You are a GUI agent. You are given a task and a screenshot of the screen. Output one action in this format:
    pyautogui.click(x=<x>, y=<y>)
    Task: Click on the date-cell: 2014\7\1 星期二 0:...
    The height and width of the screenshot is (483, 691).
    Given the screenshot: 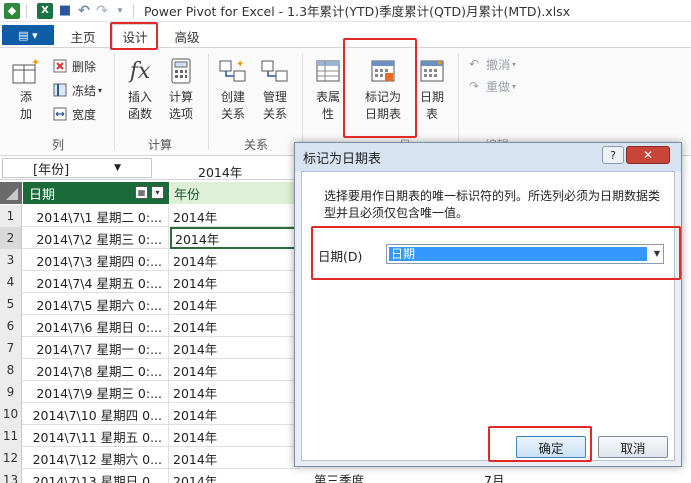 What is the action you would take?
    pyautogui.click(x=96, y=216)
    